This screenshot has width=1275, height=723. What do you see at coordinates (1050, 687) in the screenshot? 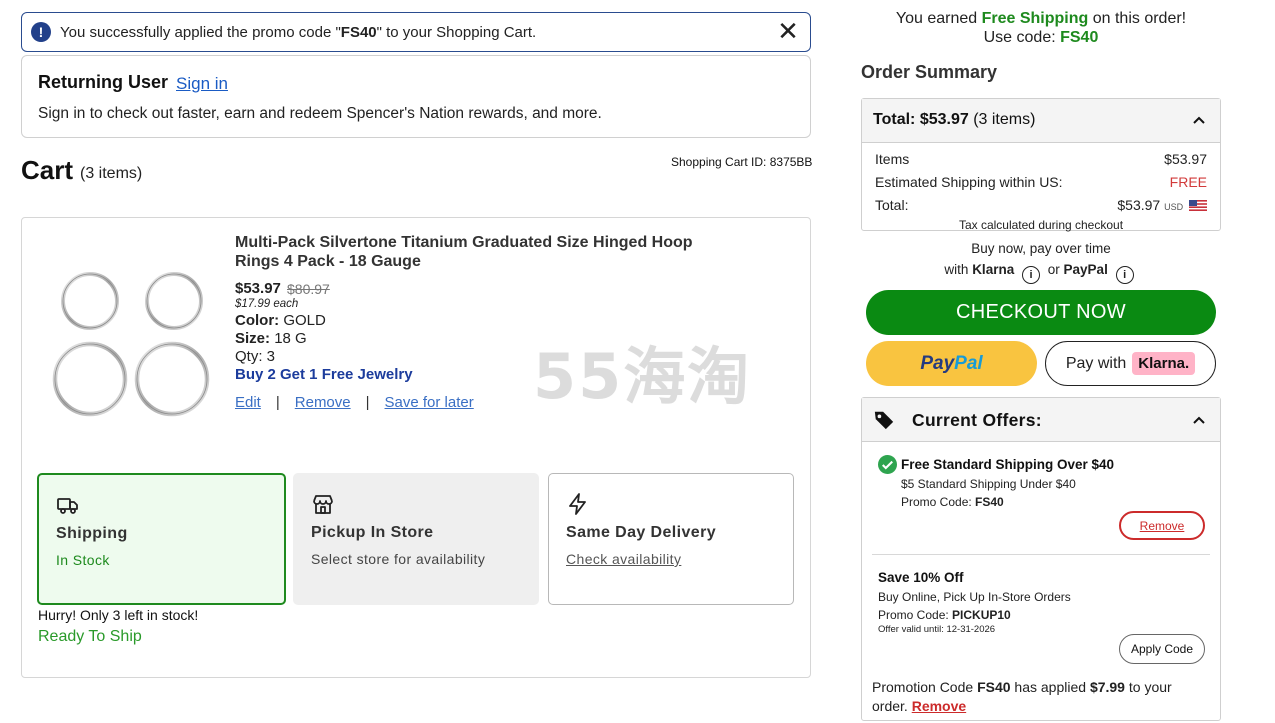
I see `applied-middle: has applied` at bounding box center [1050, 687].